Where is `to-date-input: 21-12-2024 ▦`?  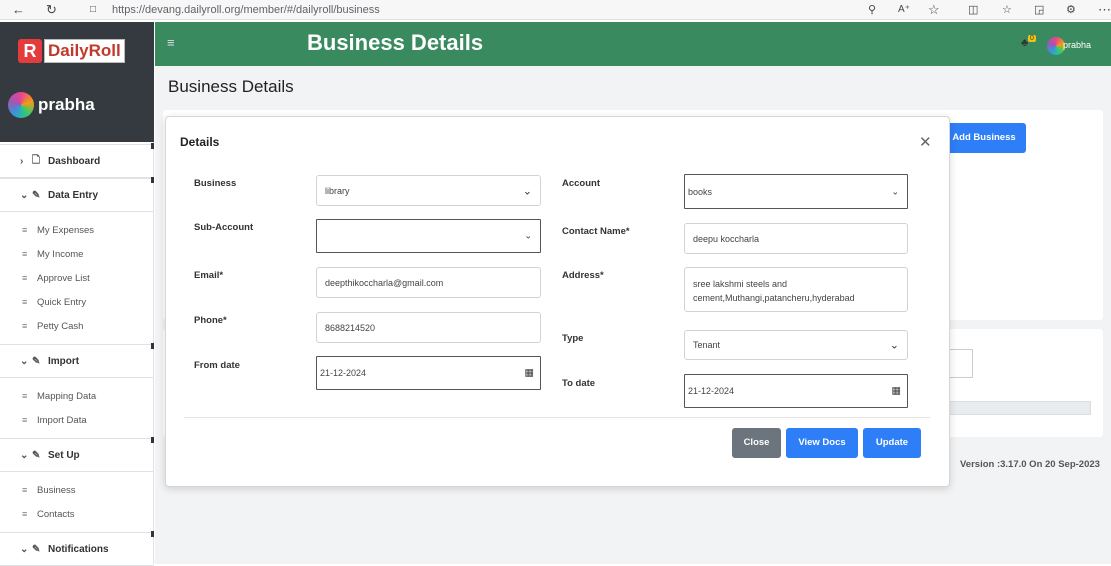 to-date-input: 21-12-2024 ▦ is located at coordinates (796, 391).